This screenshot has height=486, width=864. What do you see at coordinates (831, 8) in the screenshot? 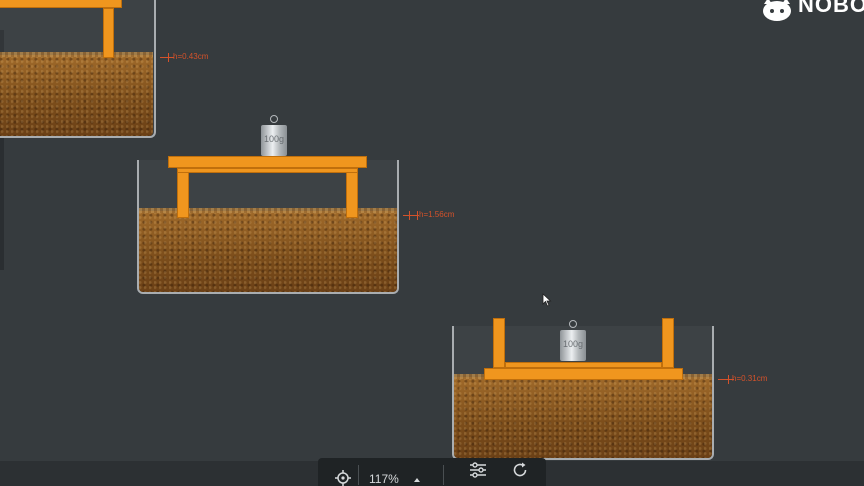
I see `brand-name: NOBO` at bounding box center [831, 8].